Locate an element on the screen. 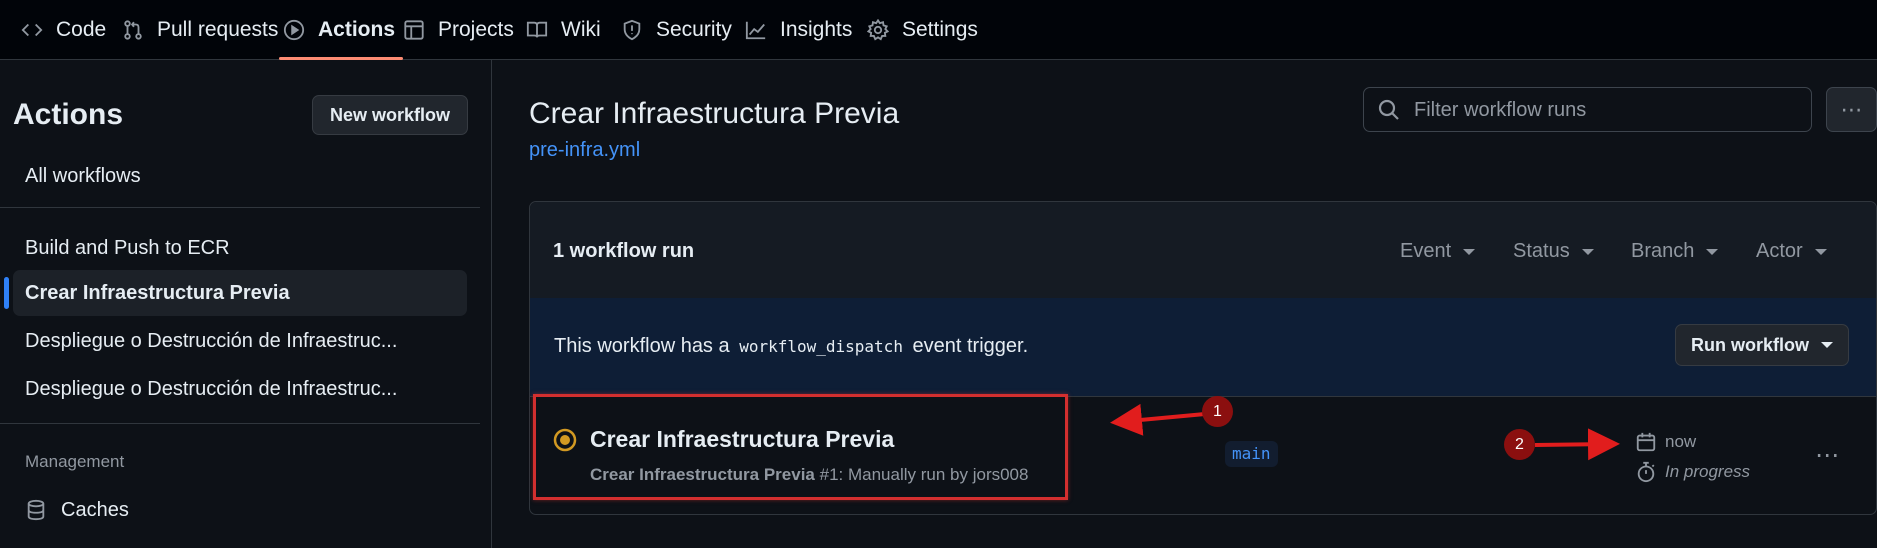 This screenshot has width=1877, height=548. filter-branch-dropdown: Branch is located at coordinates (1675, 251).